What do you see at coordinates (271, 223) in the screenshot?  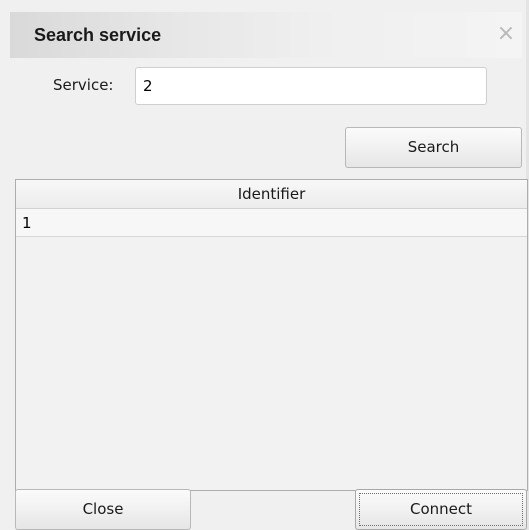 I see `table-row: 1` at bounding box center [271, 223].